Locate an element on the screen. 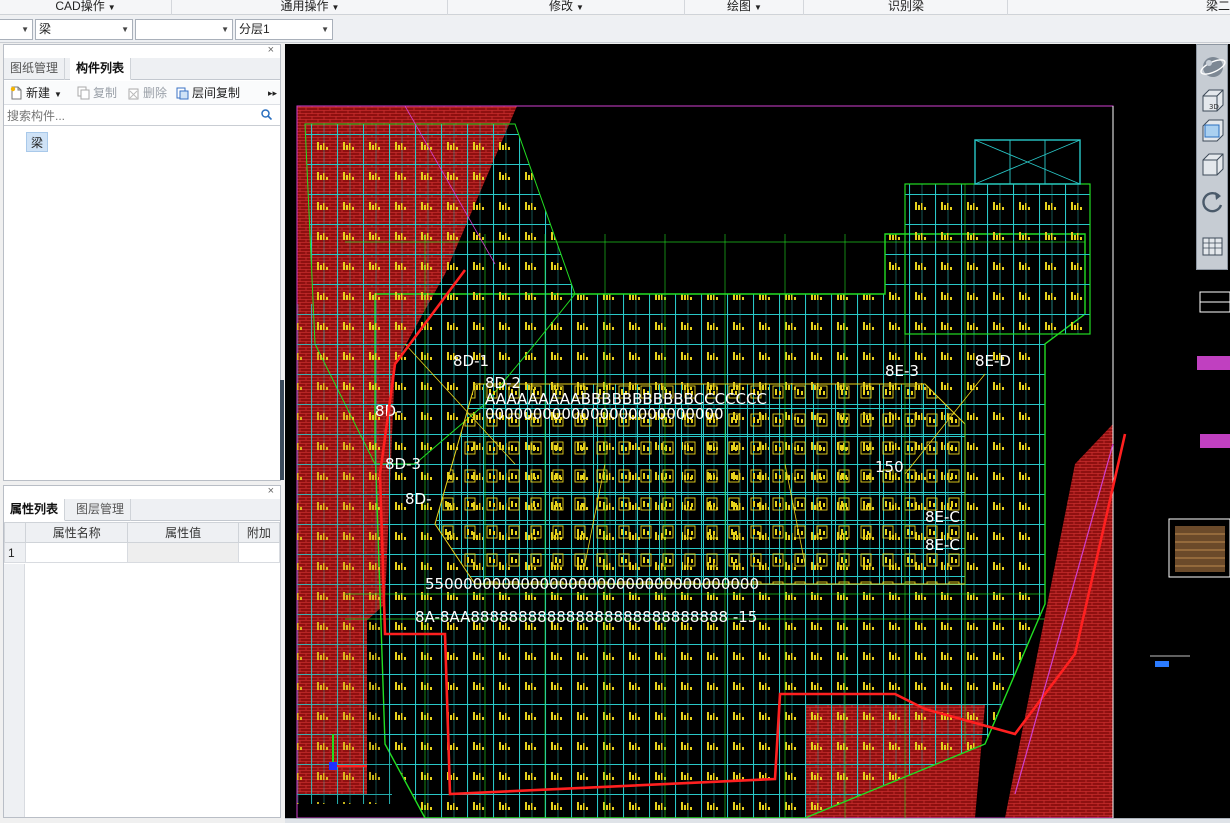 The width and height of the screenshot is (1230, 823). component-search is located at coordinates (142, 116).